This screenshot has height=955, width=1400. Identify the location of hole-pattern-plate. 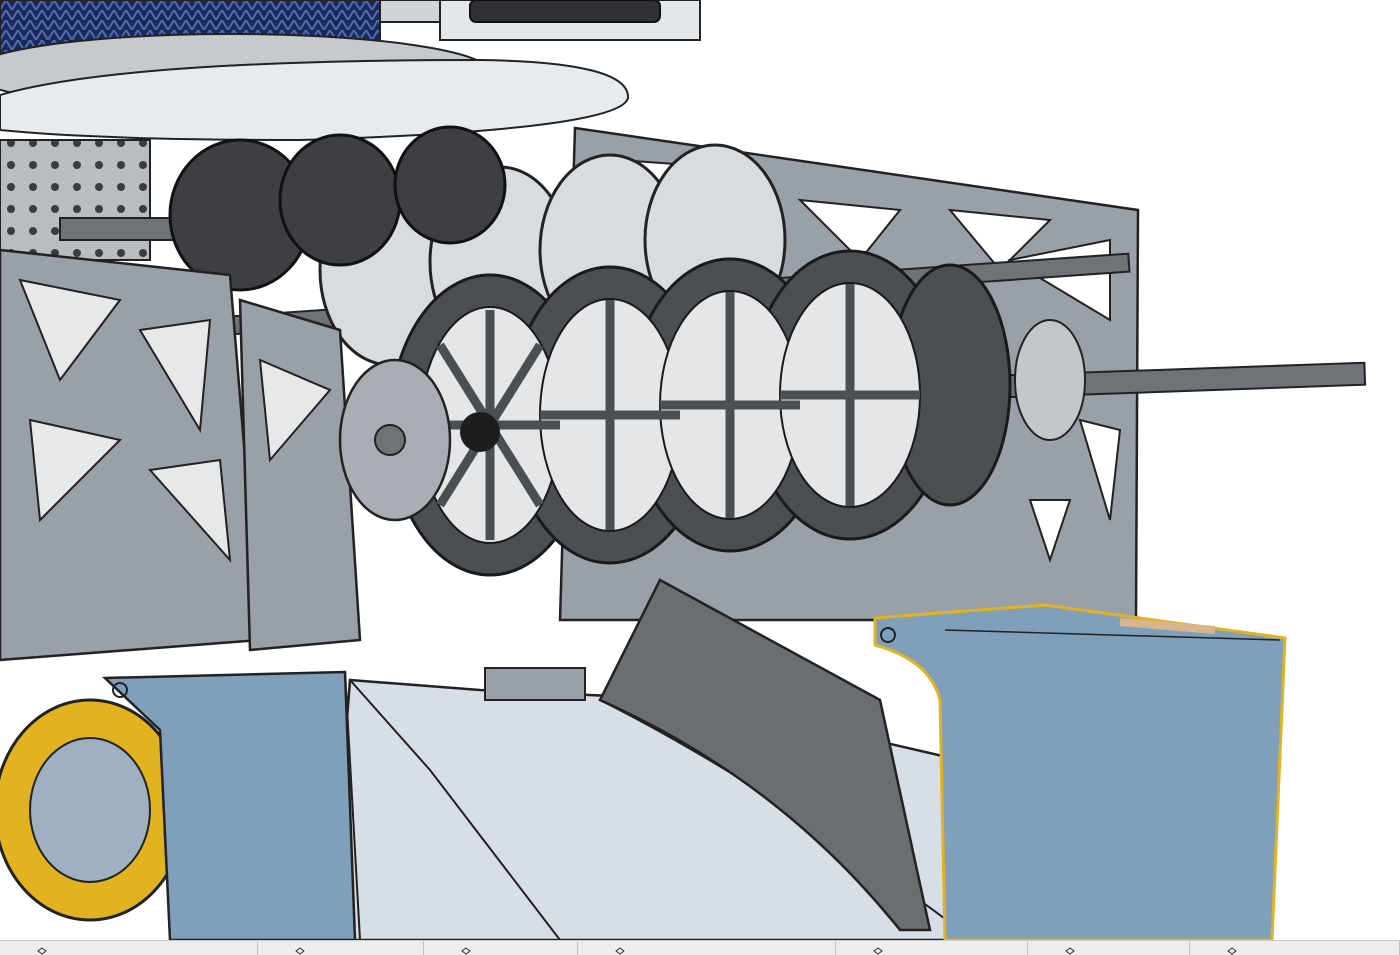
(75, 200).